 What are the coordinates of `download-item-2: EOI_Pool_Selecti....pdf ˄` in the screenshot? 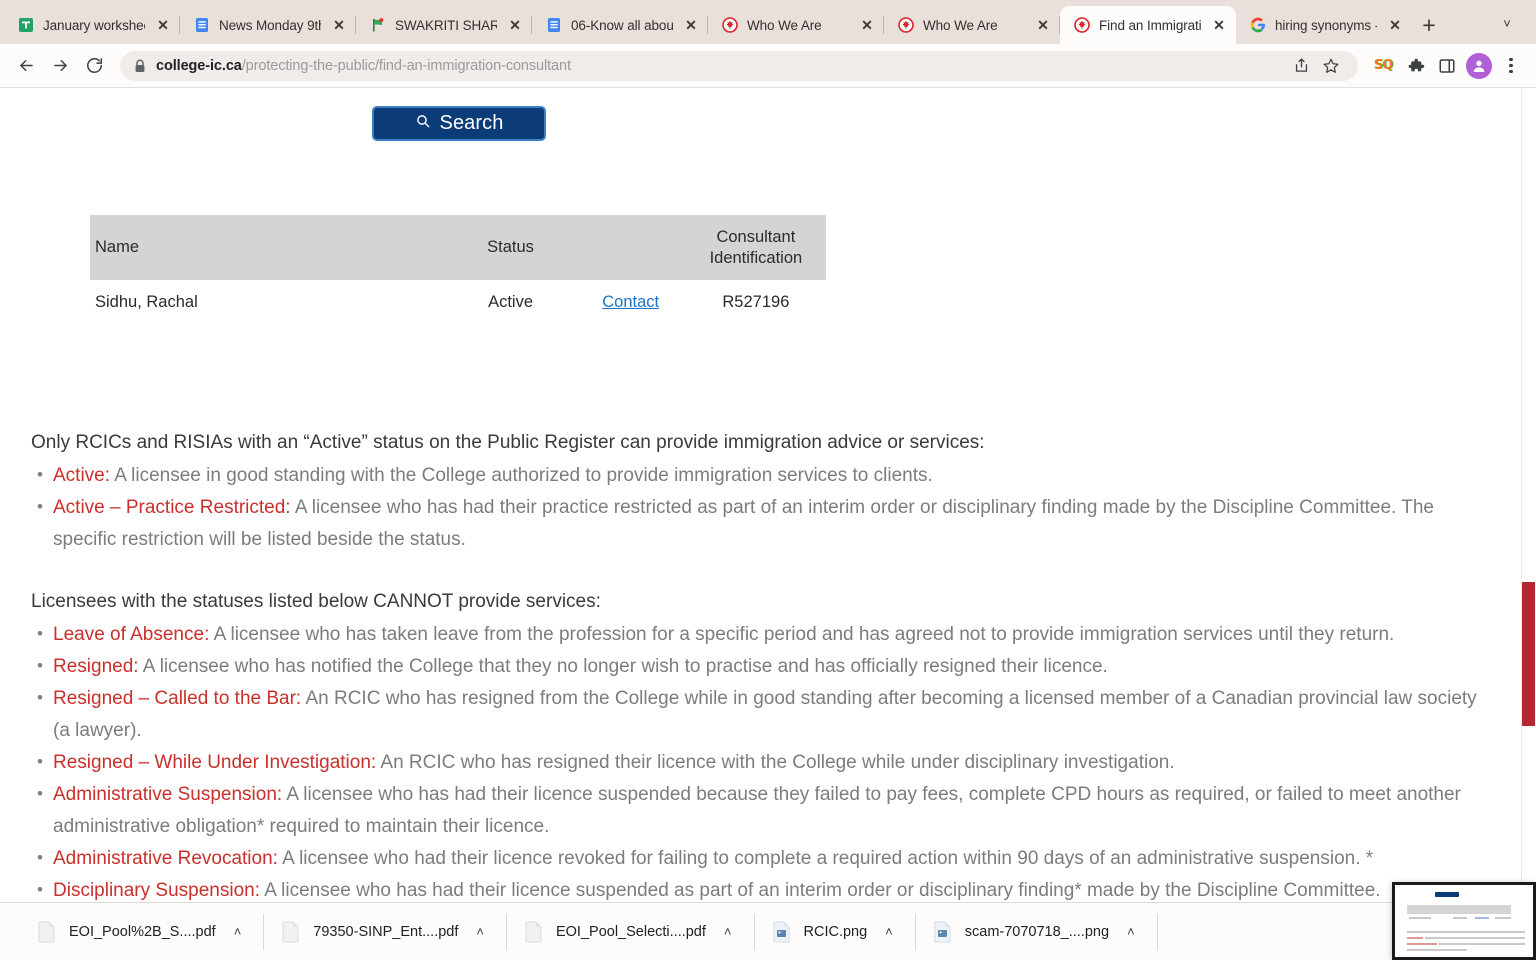 It's located at (630, 932).